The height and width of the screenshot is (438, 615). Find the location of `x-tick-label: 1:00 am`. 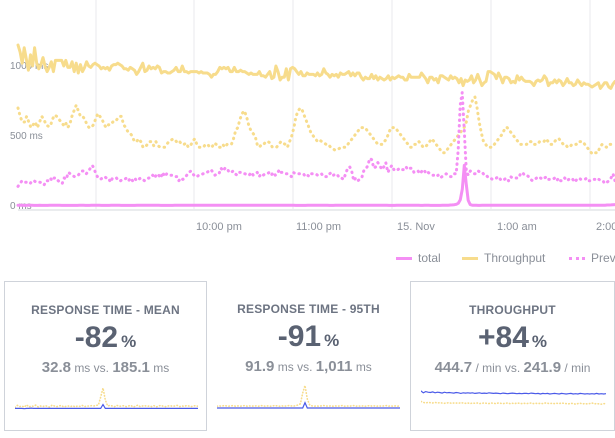

x-tick-label: 1:00 am is located at coordinates (517, 227).